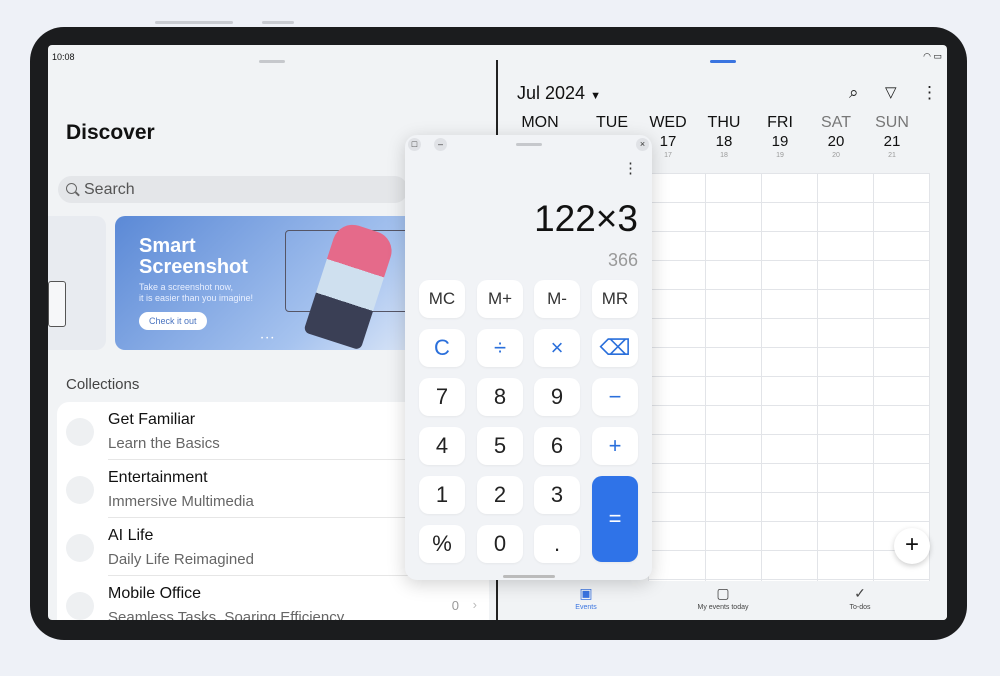 Image resolution: width=1000 pixels, height=676 pixels. What do you see at coordinates (442, 495) in the screenshot?
I see `key-1: 1` at bounding box center [442, 495].